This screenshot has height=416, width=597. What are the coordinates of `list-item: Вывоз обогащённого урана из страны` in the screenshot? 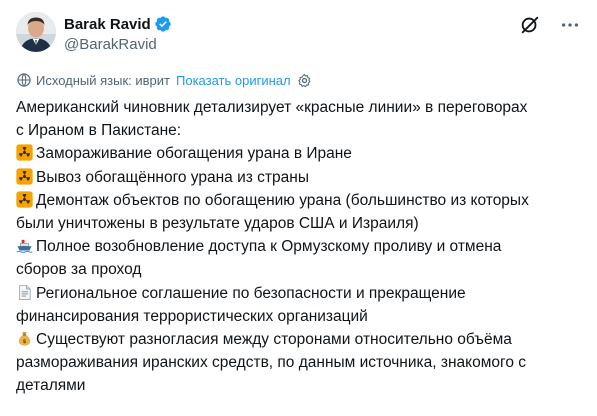 It's located at (300, 177).